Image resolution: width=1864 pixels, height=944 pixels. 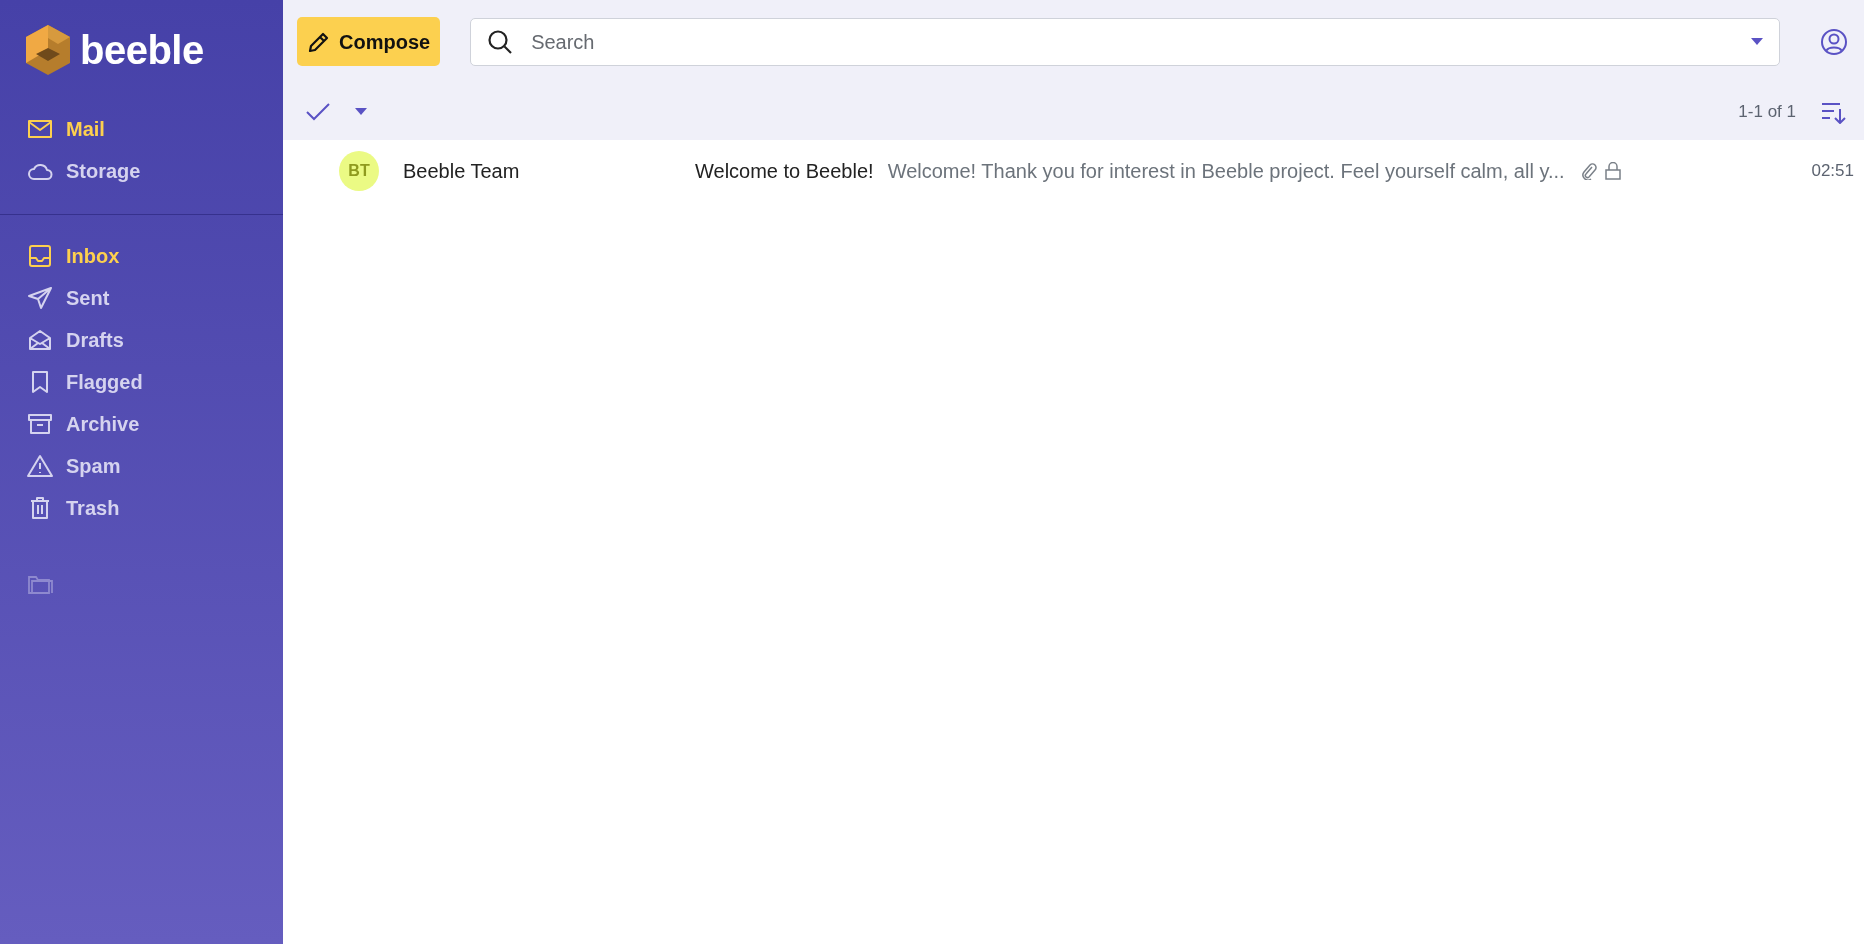 I want to click on sender-name: Beeble Team, so click(x=462, y=171).